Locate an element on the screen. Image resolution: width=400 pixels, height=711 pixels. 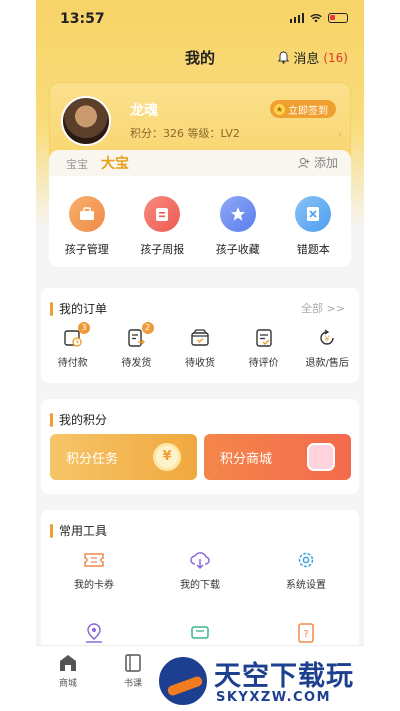
add-user-icon is located at coordinates (304, 162).